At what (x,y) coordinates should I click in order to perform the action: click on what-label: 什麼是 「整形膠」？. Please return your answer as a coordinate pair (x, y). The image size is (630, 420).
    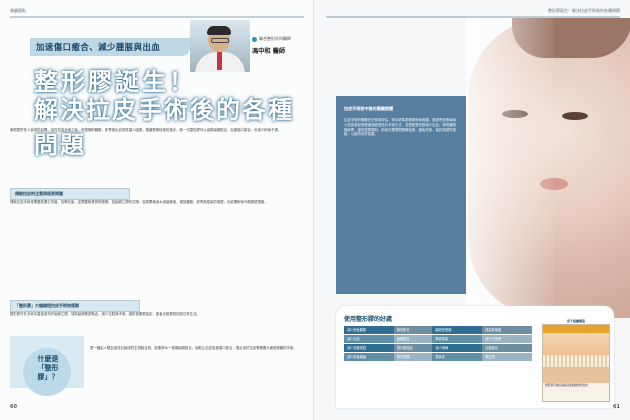
    Looking at the image, I should click on (48, 368).